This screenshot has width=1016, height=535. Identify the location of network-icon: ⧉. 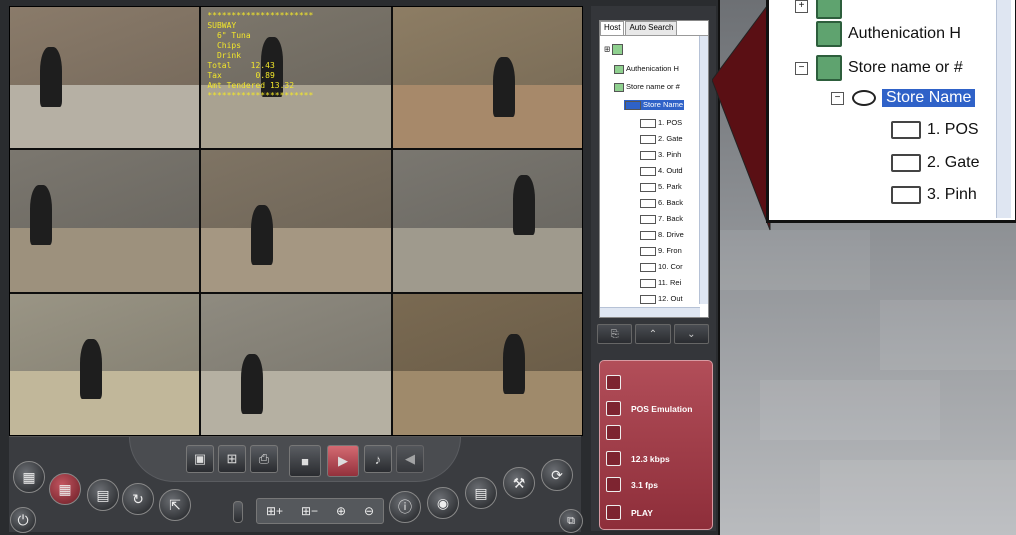
(571, 521).